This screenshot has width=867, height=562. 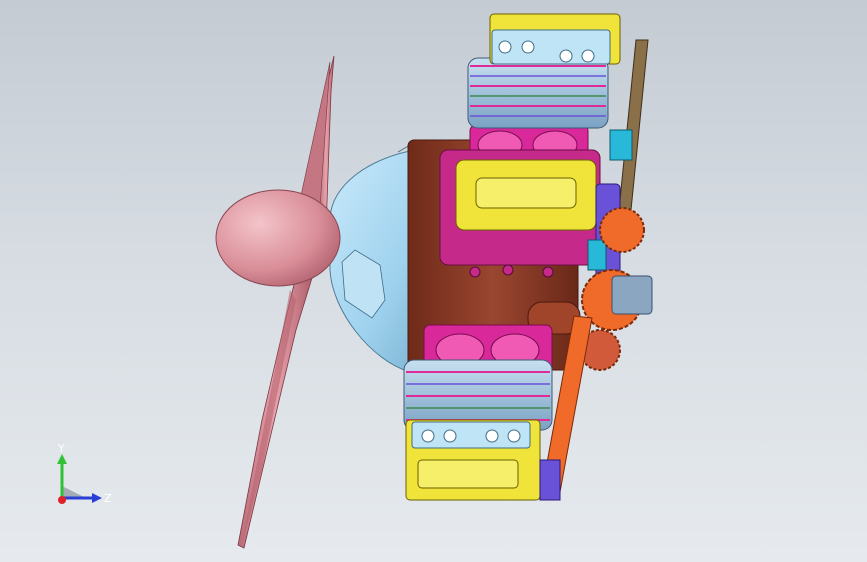 What do you see at coordinates (61, 448) in the screenshot?
I see `y-axis-label: Y` at bounding box center [61, 448].